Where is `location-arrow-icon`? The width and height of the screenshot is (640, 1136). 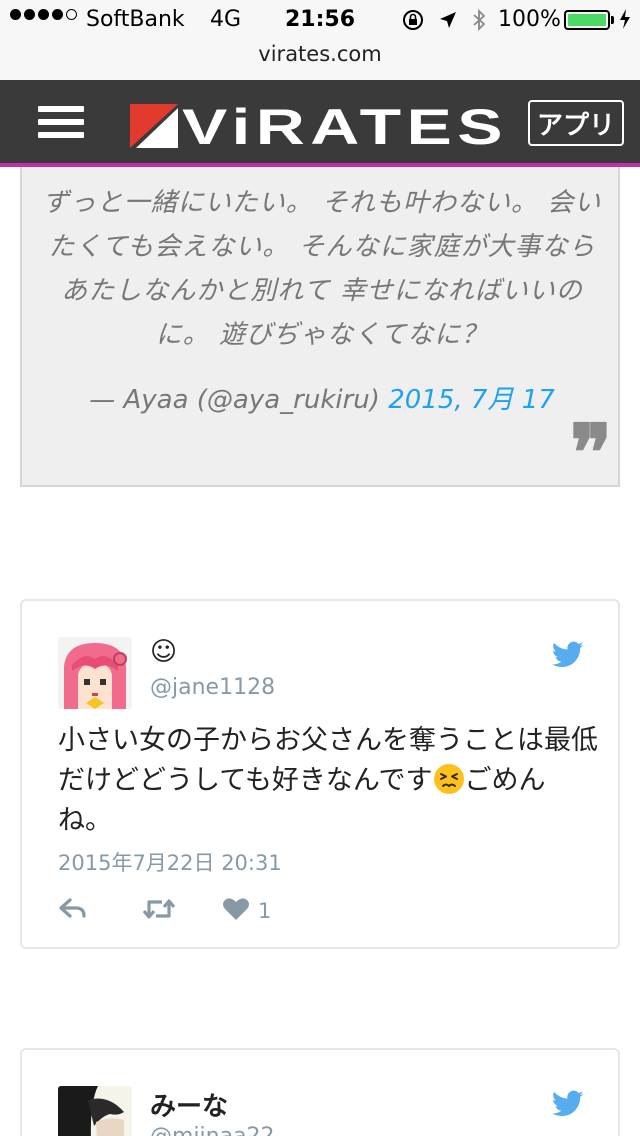
location-arrow-icon is located at coordinates (448, 20).